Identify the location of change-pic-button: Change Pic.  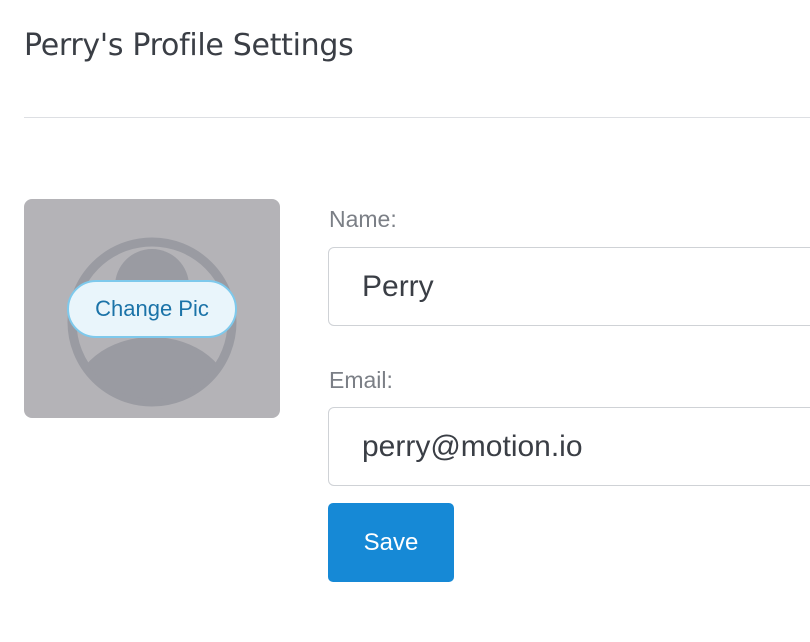
(152, 309).